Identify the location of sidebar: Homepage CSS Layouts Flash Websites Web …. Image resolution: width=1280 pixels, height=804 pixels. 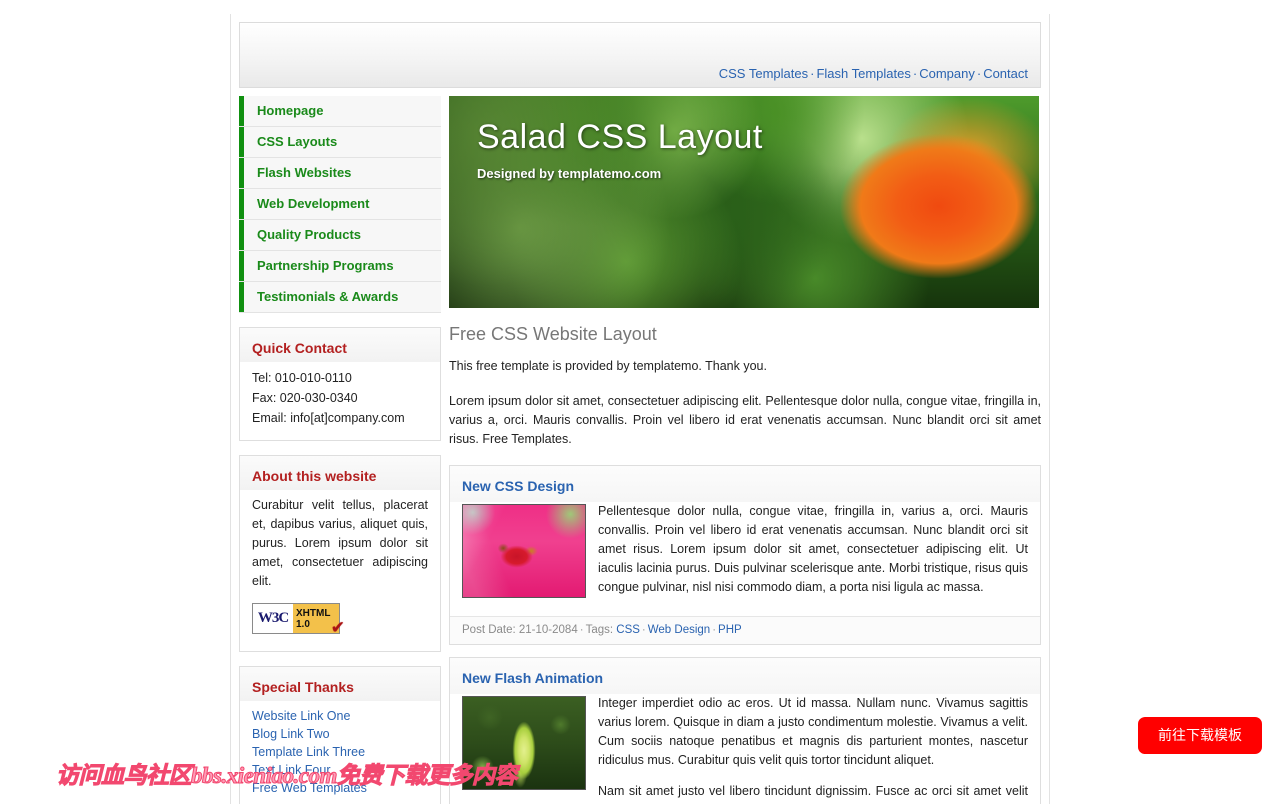
(340, 450).